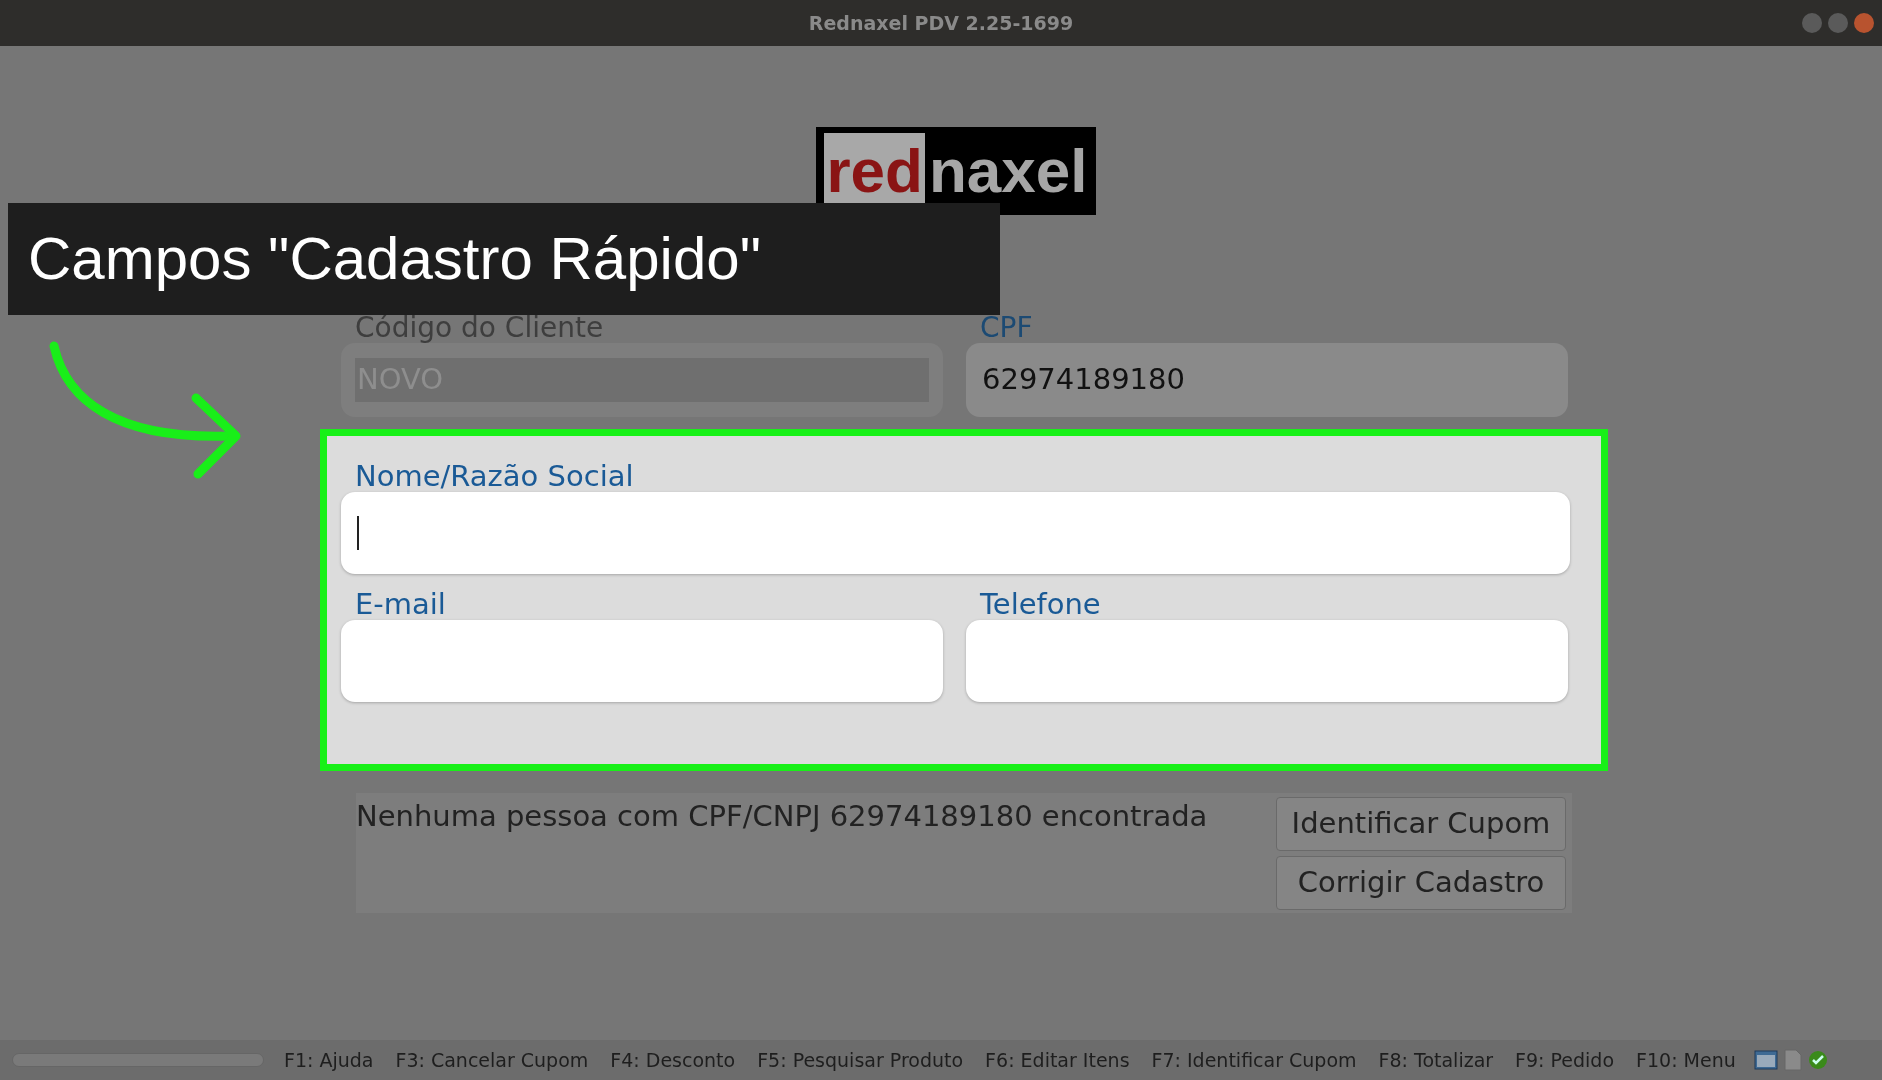 The height and width of the screenshot is (1080, 1882). What do you see at coordinates (1817, 1060) in the screenshot?
I see `check-icon` at bounding box center [1817, 1060].